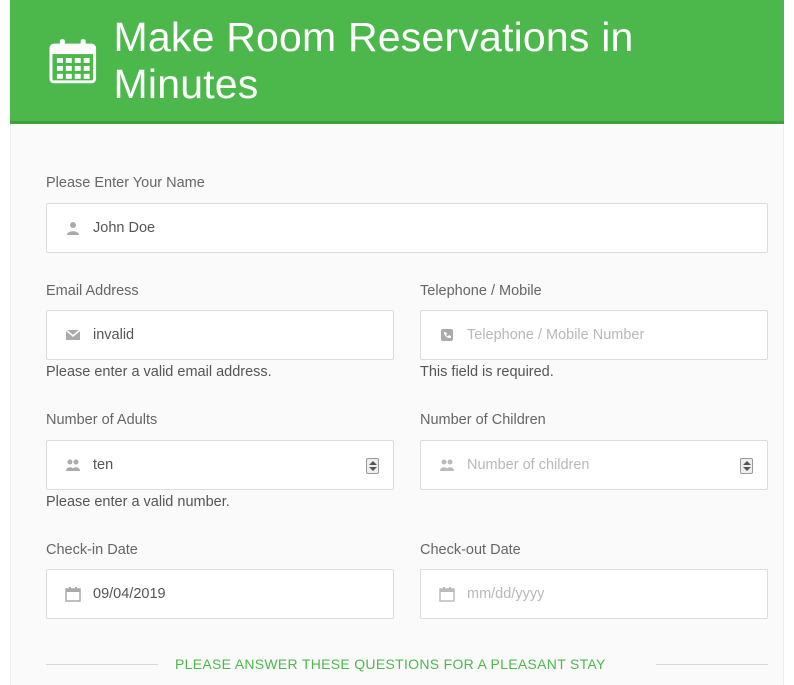  I want to click on adults-spinner, so click(372, 466).